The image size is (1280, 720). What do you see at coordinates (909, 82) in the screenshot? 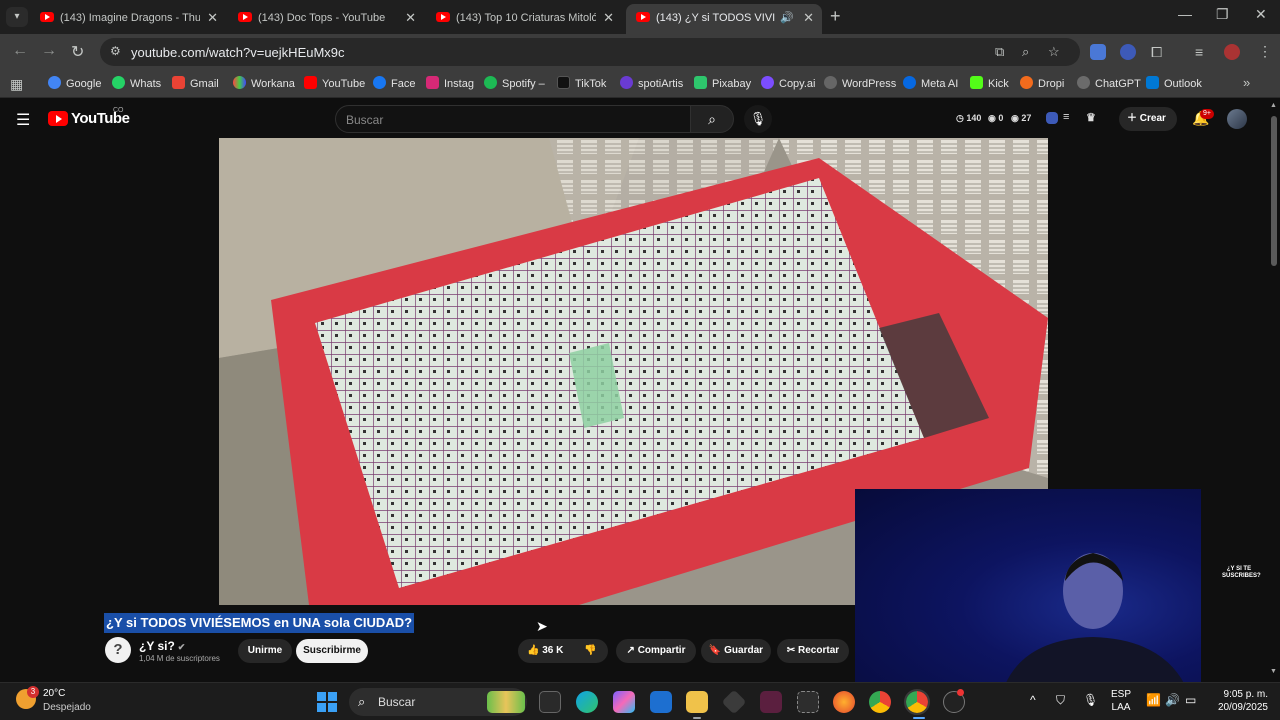
I see `meta-ai-icon` at bounding box center [909, 82].